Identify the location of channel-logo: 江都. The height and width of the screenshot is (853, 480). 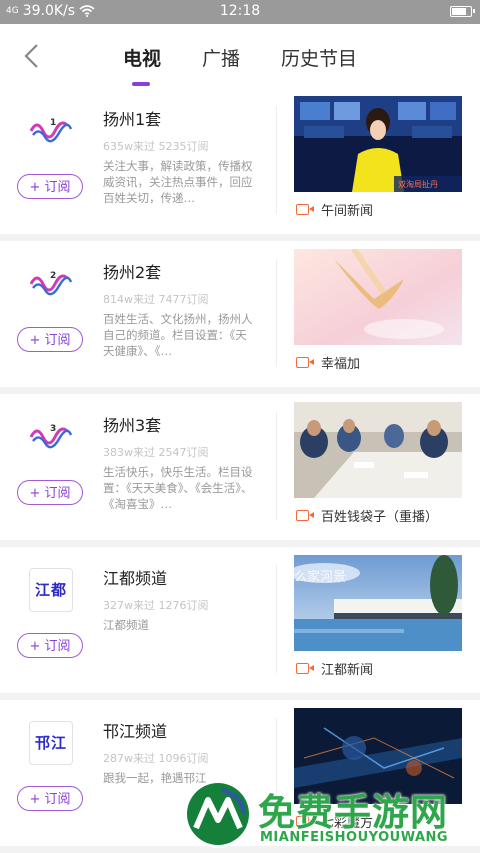
(51, 590).